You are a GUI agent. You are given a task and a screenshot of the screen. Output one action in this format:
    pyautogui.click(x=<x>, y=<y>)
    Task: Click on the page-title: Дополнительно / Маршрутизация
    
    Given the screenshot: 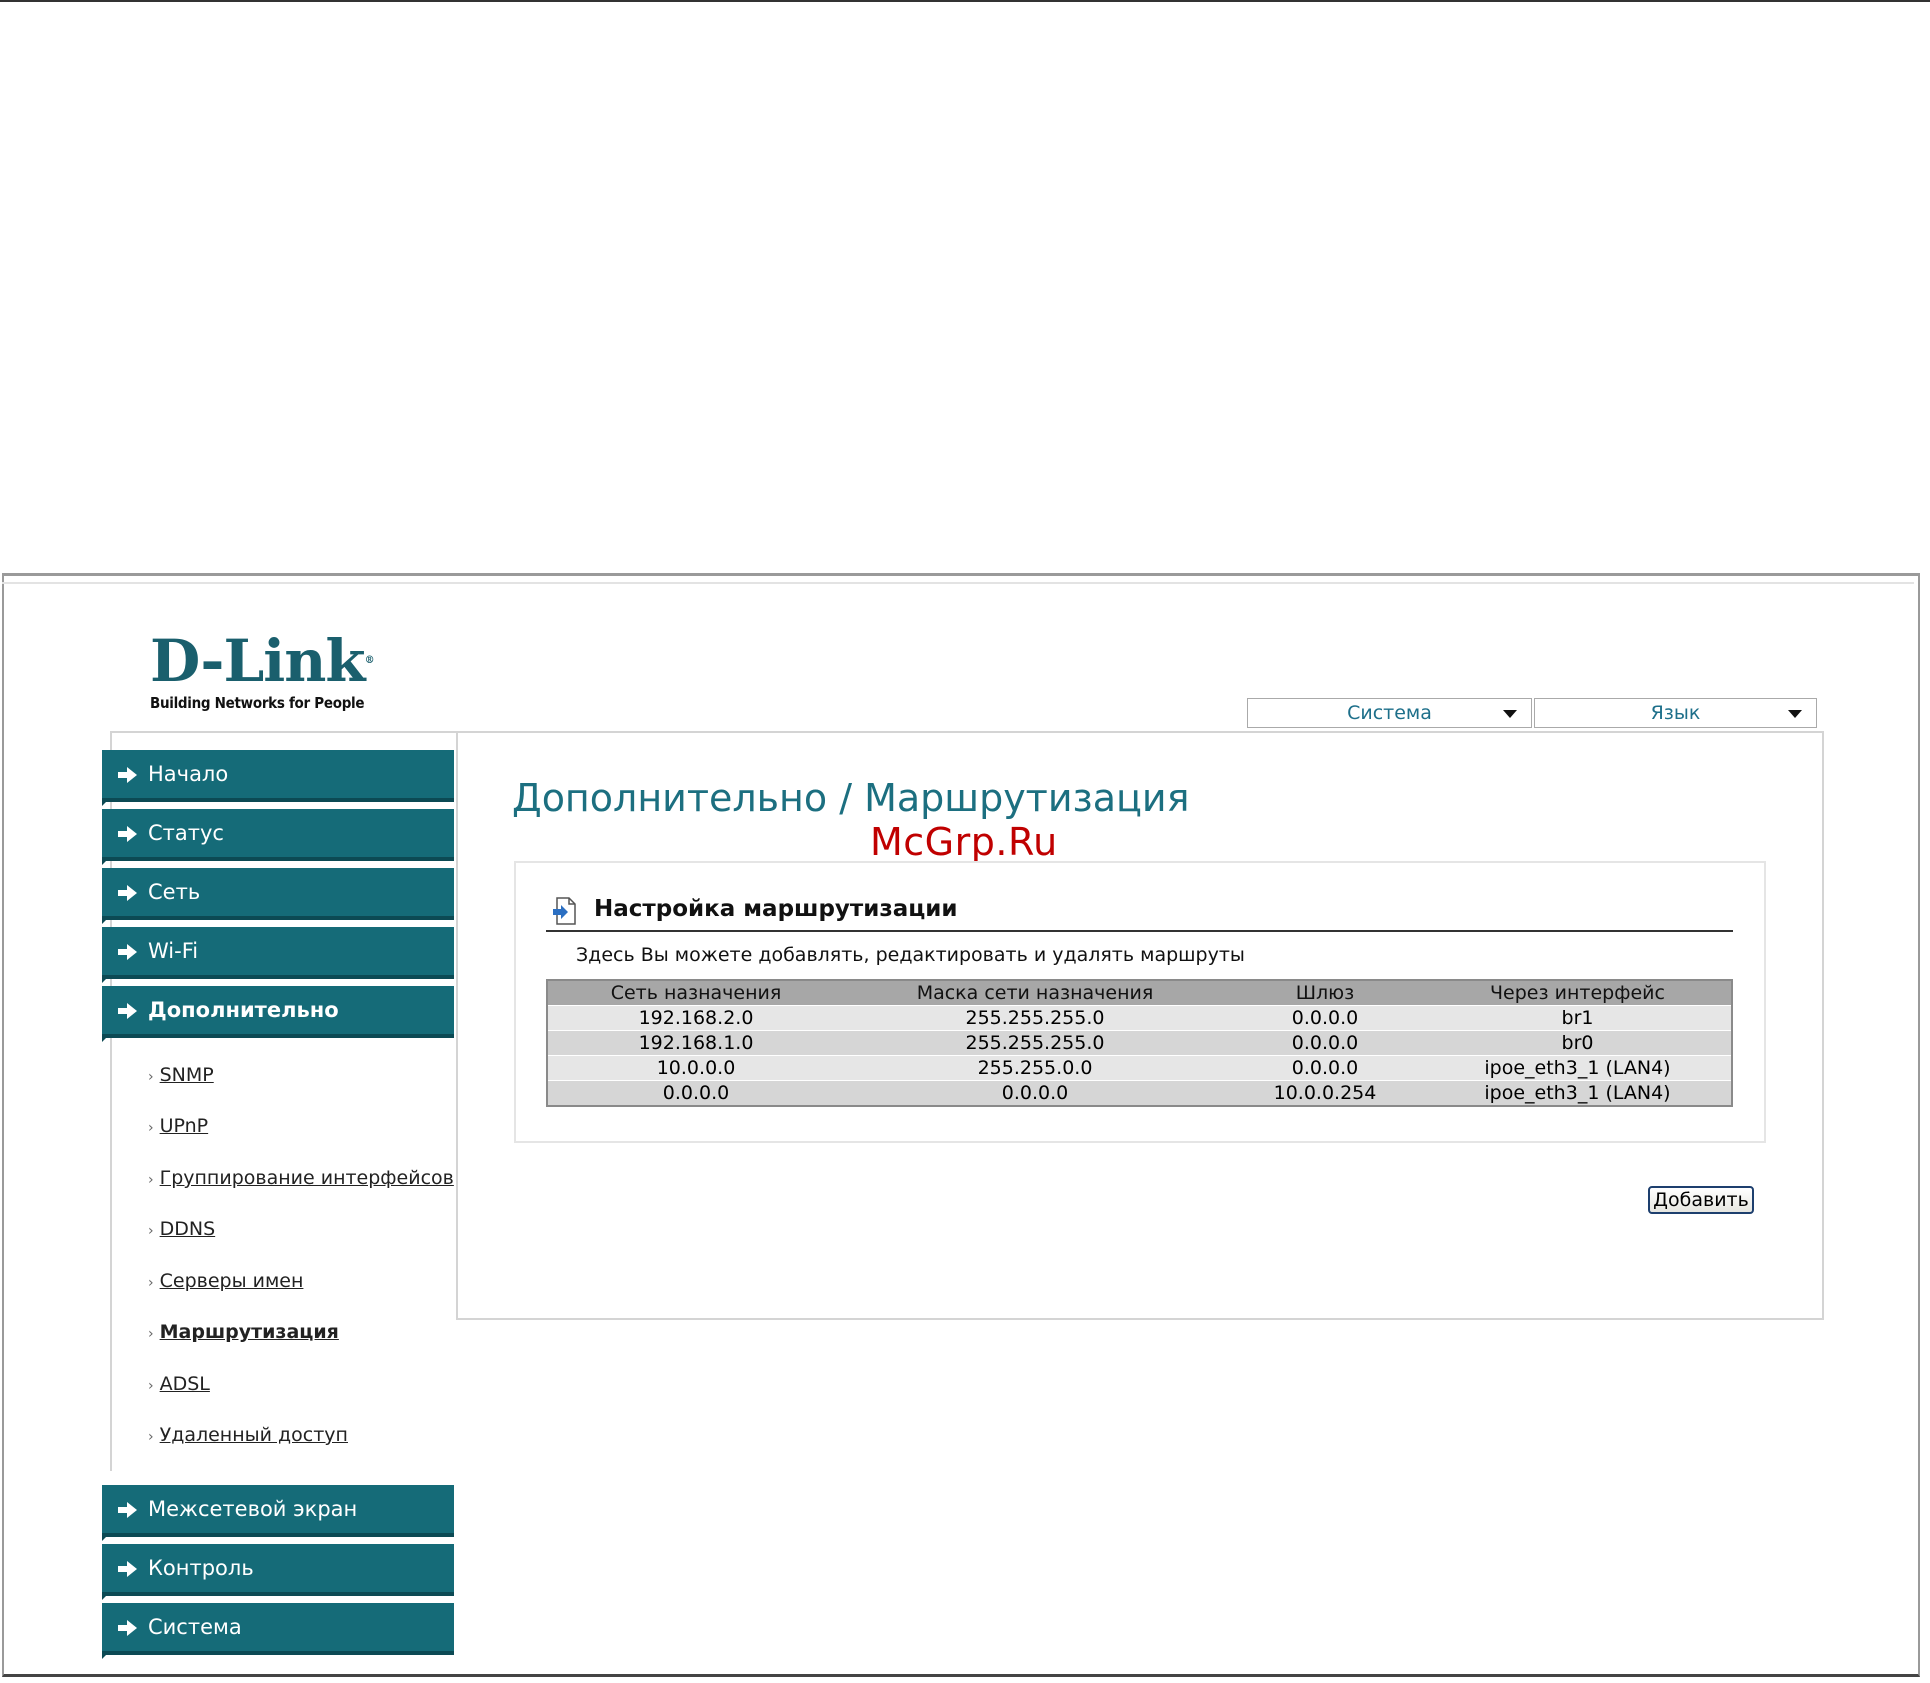 What is the action you would take?
    pyautogui.click(x=851, y=798)
    